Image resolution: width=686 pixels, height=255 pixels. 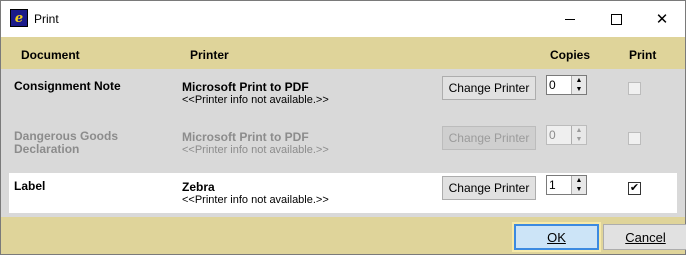 What do you see at coordinates (644, 237) in the screenshot?
I see `cancel-button: Cancel` at bounding box center [644, 237].